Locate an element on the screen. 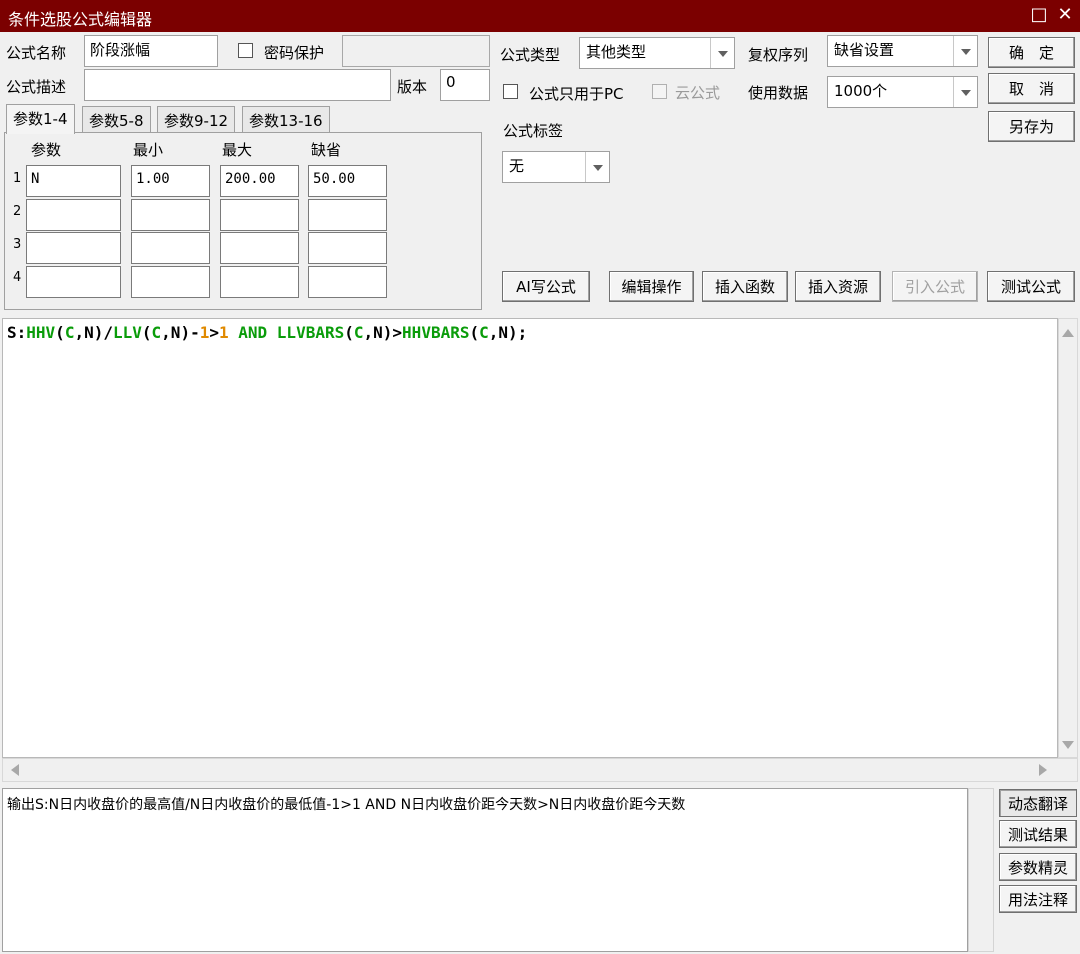  title-bar: 条件选股公式编辑器 □ ✕ is located at coordinates (540, 16).